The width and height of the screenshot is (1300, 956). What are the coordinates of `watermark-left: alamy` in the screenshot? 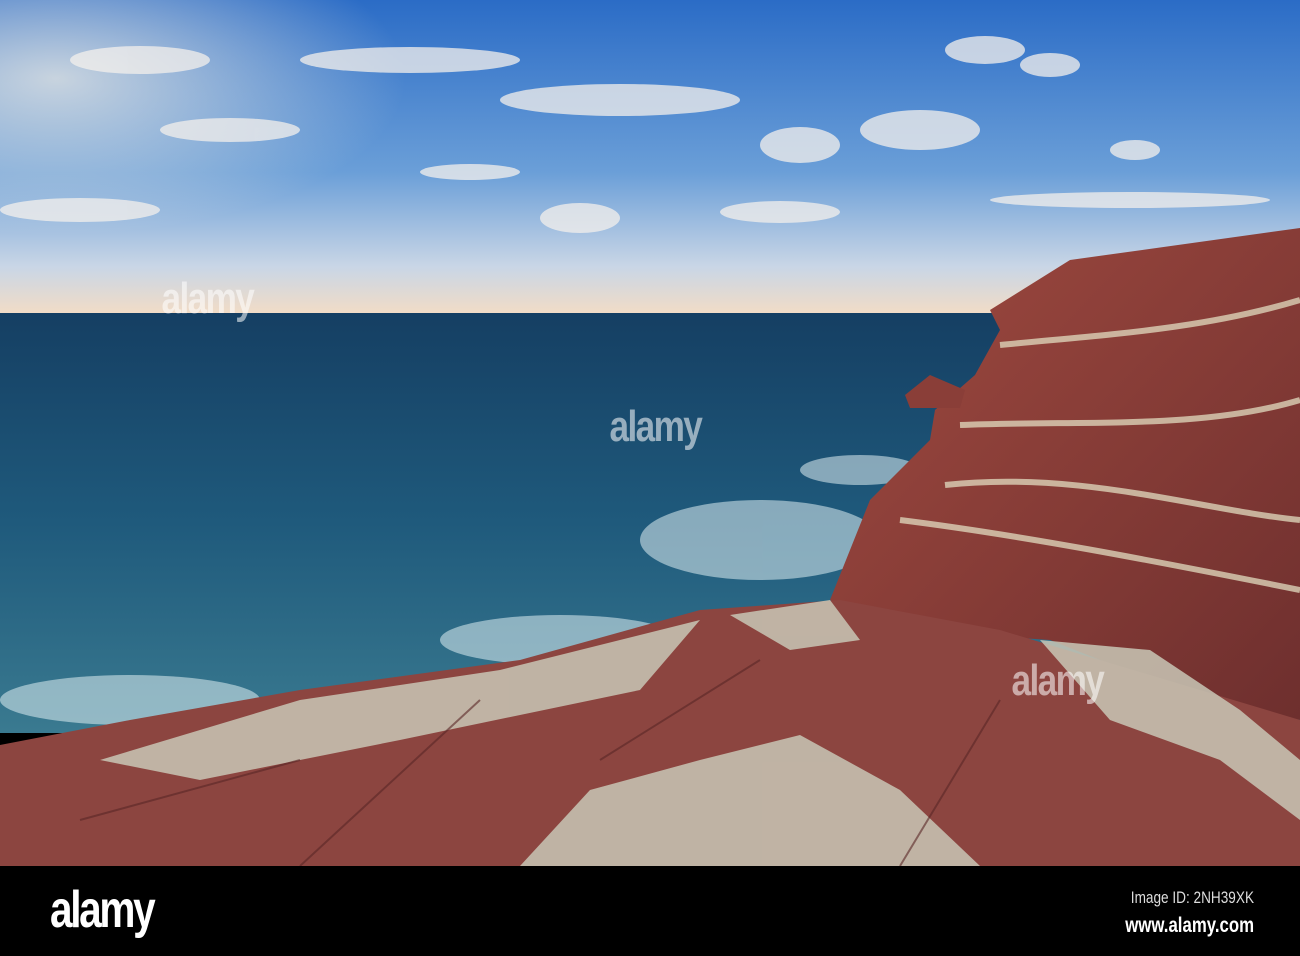 It's located at (207, 298).